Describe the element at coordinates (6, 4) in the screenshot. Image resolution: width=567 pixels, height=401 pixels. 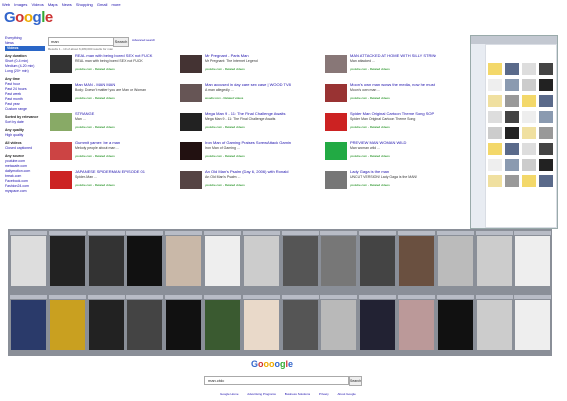
I see `nav-web: Web` at that location.